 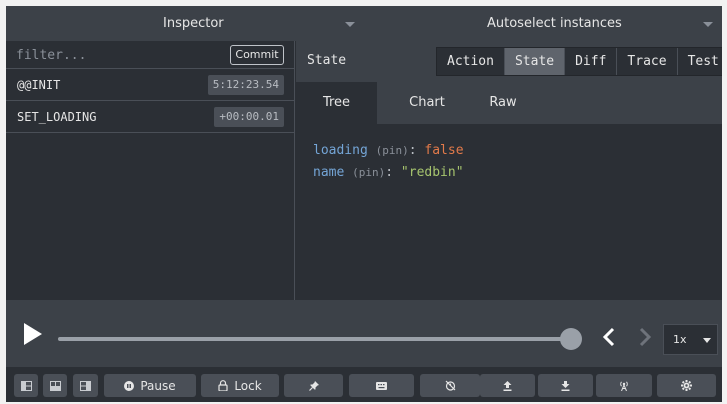 I want to click on tree-row-name: name (pin): "redbin", so click(x=388, y=173).